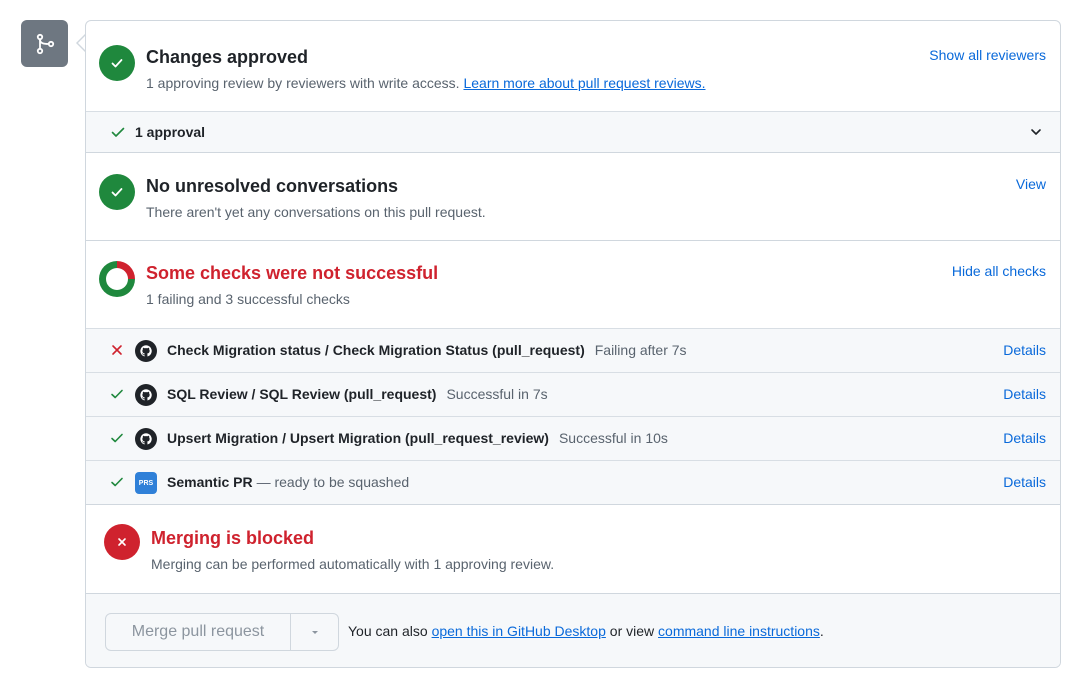 The image size is (1080, 689). Describe the element at coordinates (272, 186) in the screenshot. I see `conversations-title: No unresolved conversations` at that location.